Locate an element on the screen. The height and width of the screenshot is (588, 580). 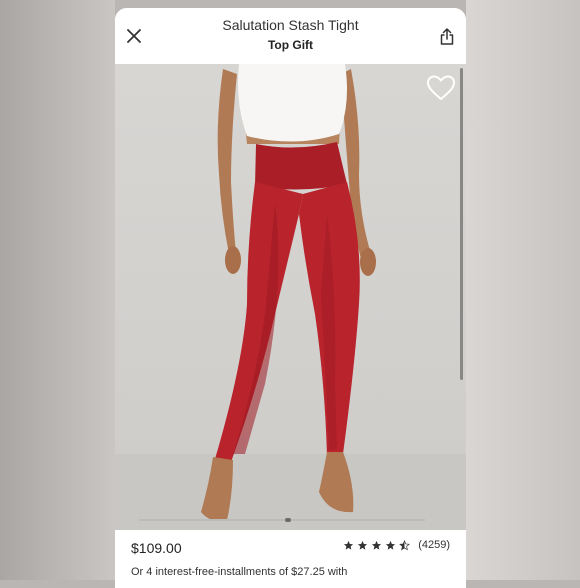
scroll-indicator is located at coordinates (461, 224).